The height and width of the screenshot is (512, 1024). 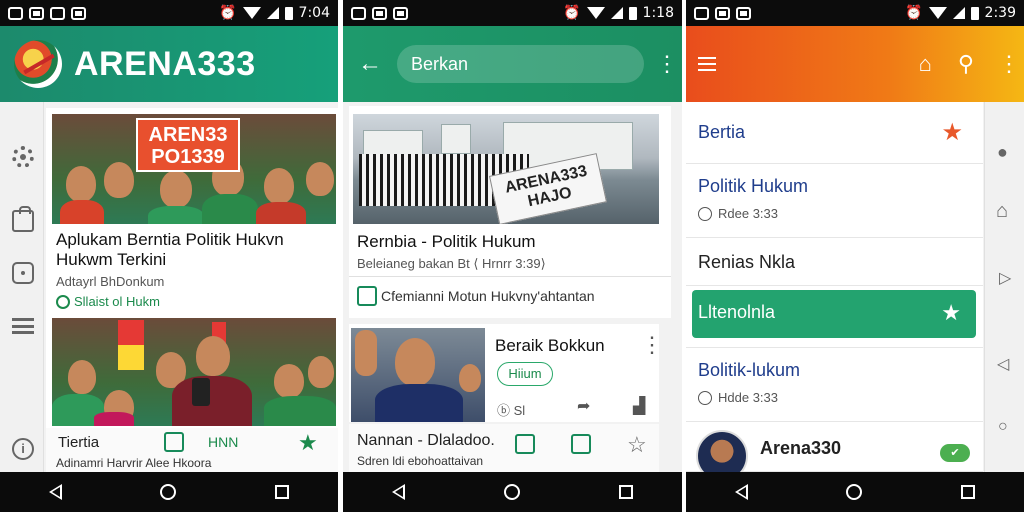 What do you see at coordinates (63, 301) in the screenshot?
I see `tag-icon` at bounding box center [63, 301].